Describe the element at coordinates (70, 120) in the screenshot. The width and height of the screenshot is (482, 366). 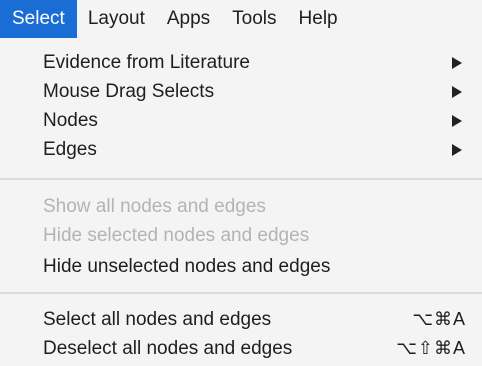
I see `menu-item-label: Nodes` at that location.